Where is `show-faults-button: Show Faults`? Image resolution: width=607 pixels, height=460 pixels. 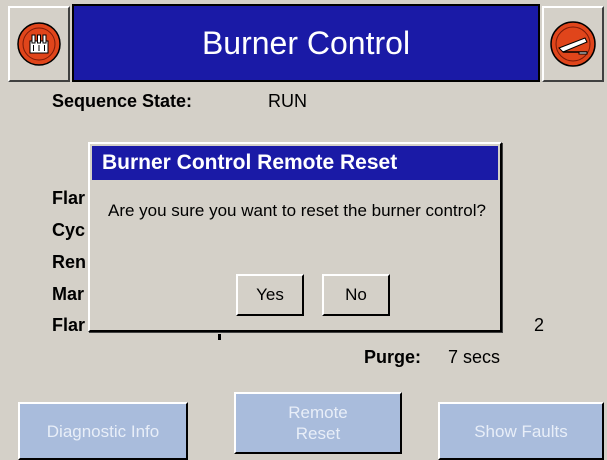 show-faults-button: Show Faults is located at coordinates (521, 431).